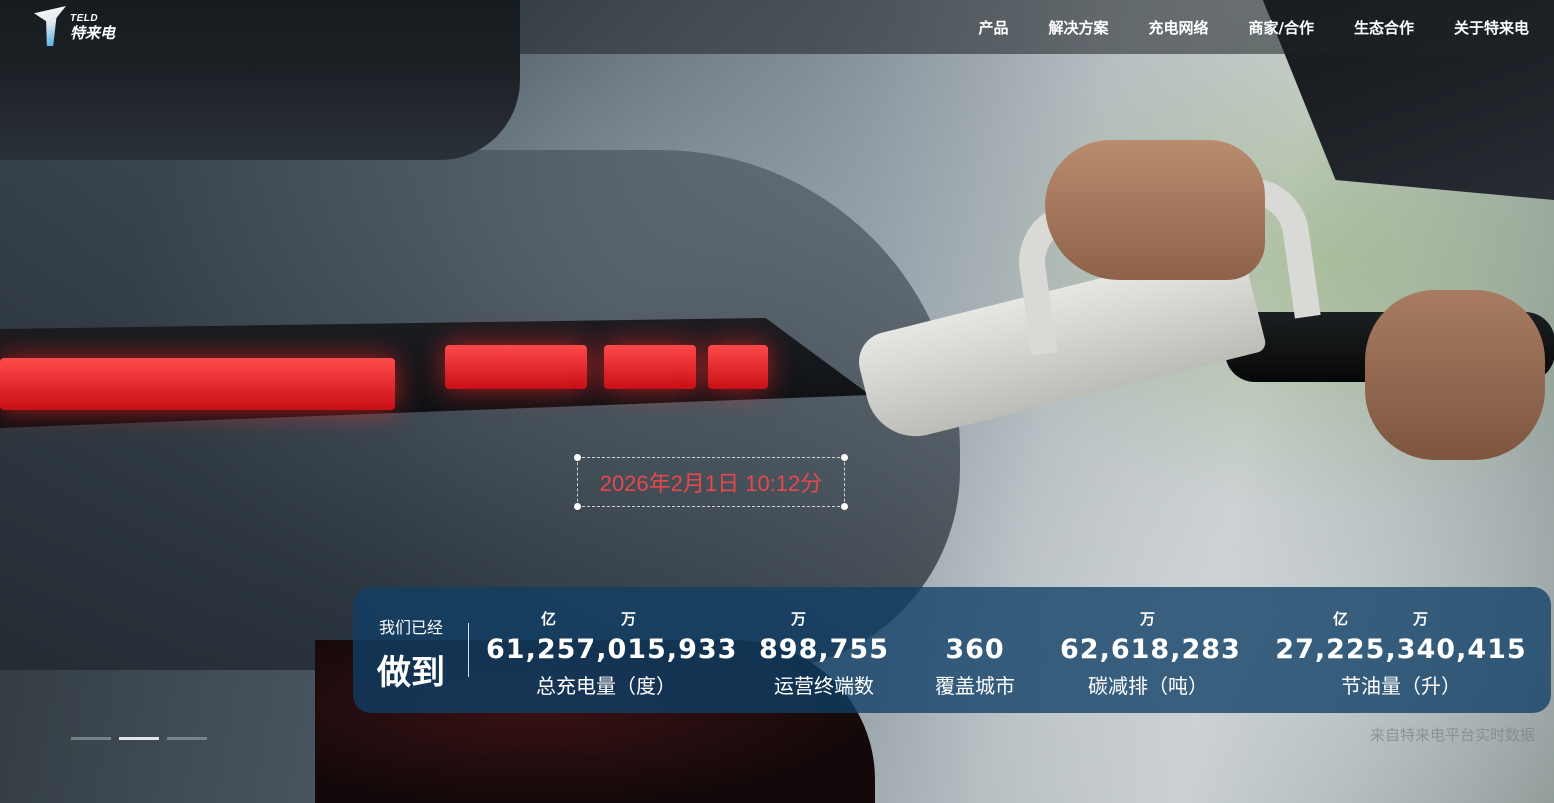 The width and height of the screenshot is (1554, 803). I want to click on stat-total-charge: 亿 万 61,257,015,933 总充电量（度）, so click(612, 650).